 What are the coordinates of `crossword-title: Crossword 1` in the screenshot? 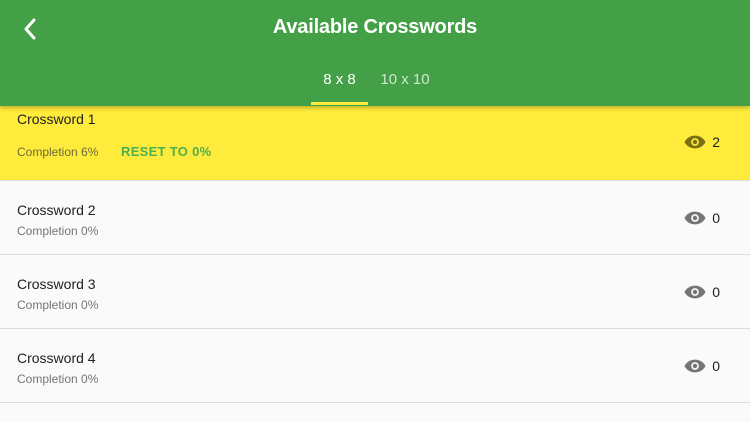 It's located at (56, 119).